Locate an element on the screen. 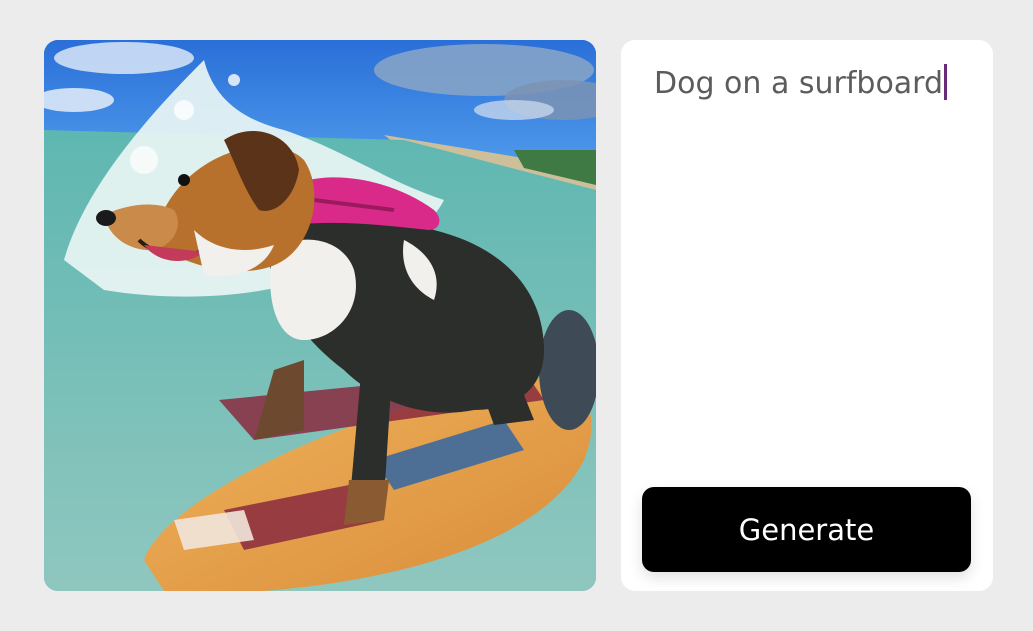 The width and height of the screenshot is (1033, 631). prompt-text: Dog on a surfboard is located at coordinates (799, 83).